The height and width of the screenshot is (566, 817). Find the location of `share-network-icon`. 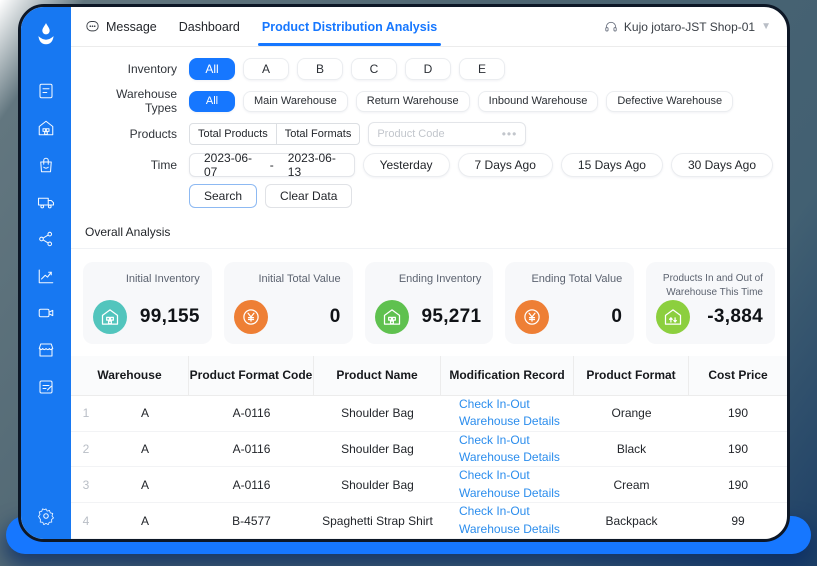

share-network-icon is located at coordinates (46, 239).